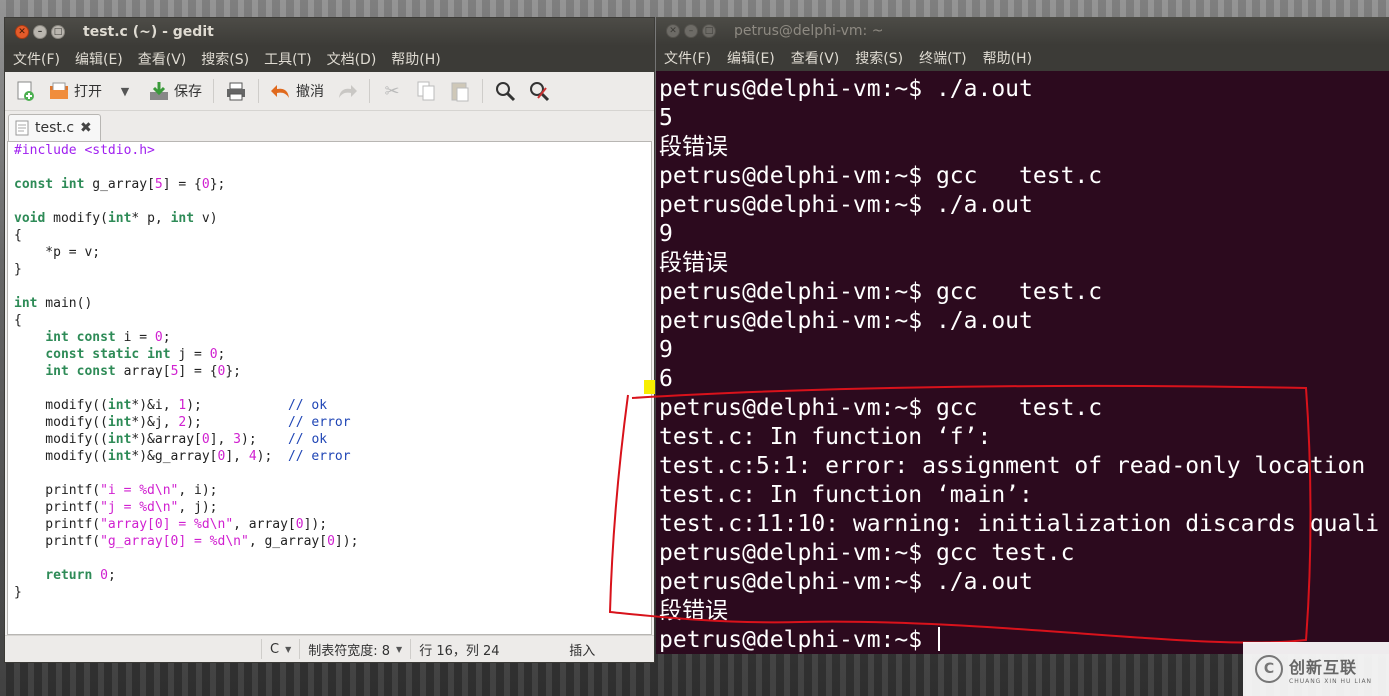 The height and width of the screenshot is (696, 1389). Describe the element at coordinates (352, 59) in the screenshot. I see `menu-documents: 文档(D)` at that location.